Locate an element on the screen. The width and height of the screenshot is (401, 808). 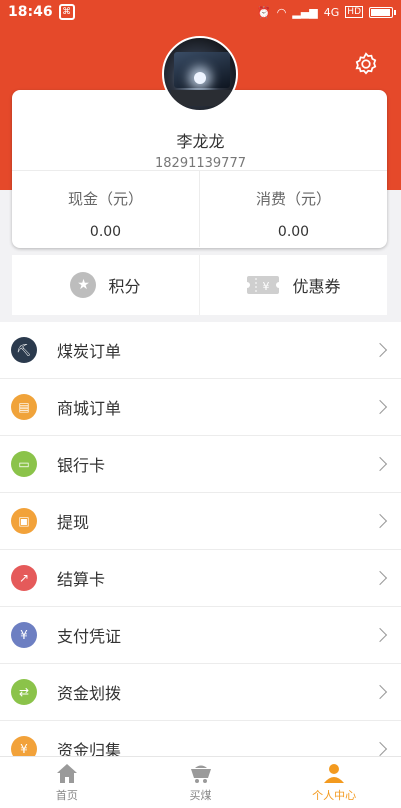
user-icon is located at coordinates (334, 773).